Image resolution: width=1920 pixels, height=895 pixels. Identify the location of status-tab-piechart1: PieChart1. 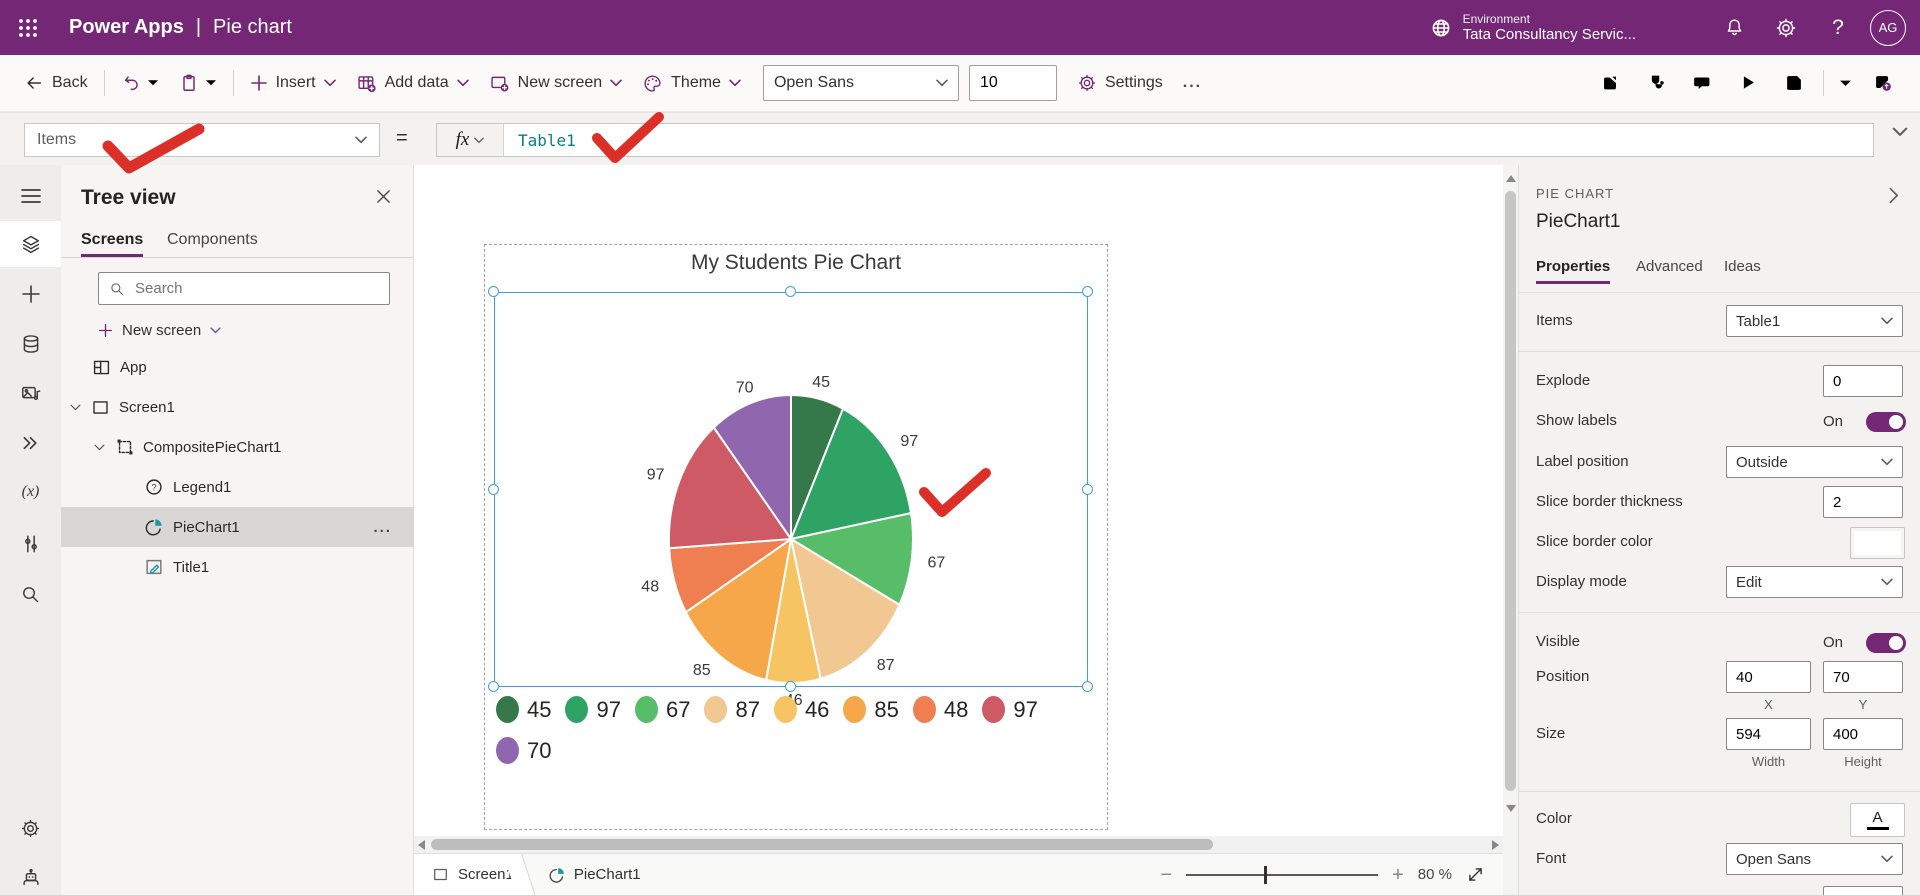
(588, 875).